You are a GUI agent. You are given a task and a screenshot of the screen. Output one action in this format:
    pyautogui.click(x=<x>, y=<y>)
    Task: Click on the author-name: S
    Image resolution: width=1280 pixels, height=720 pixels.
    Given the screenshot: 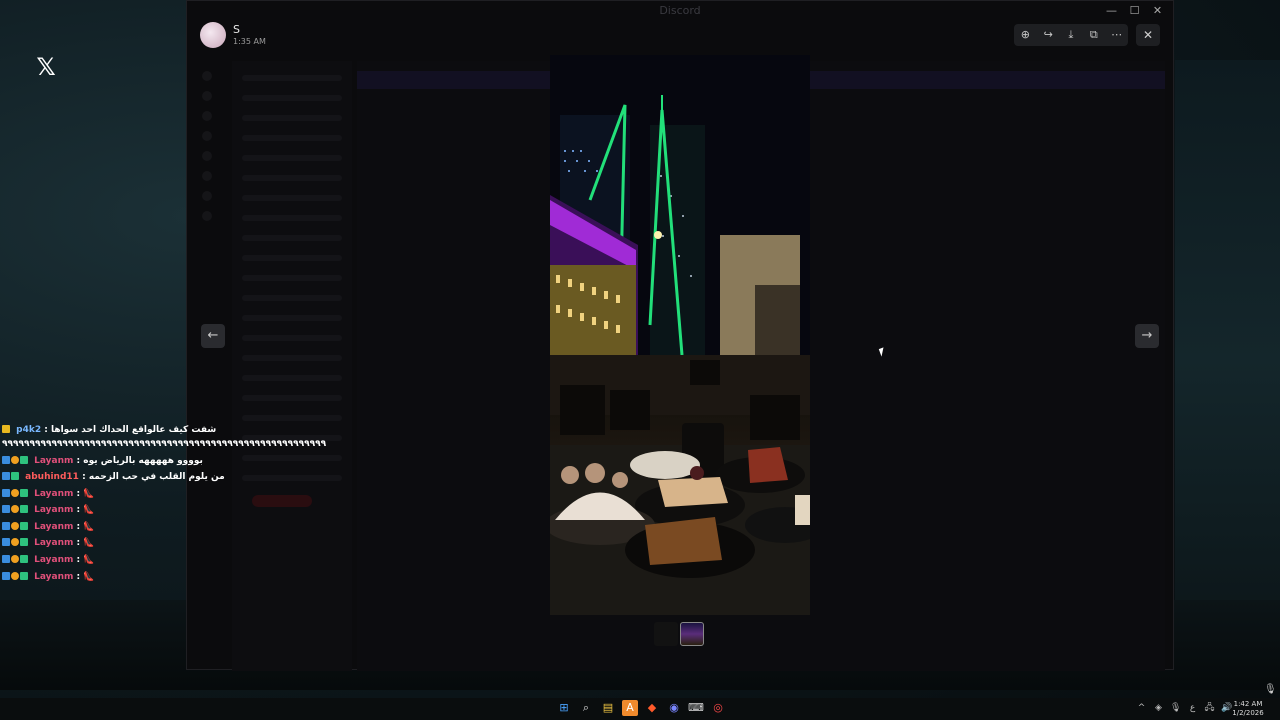 What is the action you would take?
    pyautogui.click(x=236, y=29)
    